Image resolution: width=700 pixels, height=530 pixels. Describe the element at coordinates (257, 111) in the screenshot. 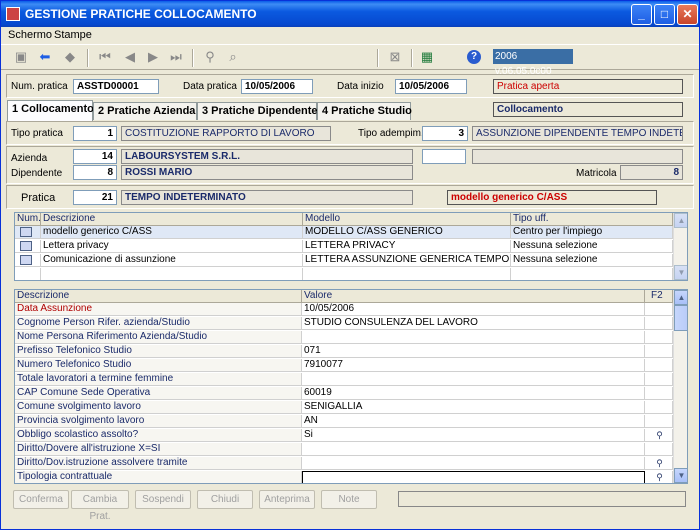

I see `tab-pratiche-dipendente: 3 Pratiche Dipendente` at that location.